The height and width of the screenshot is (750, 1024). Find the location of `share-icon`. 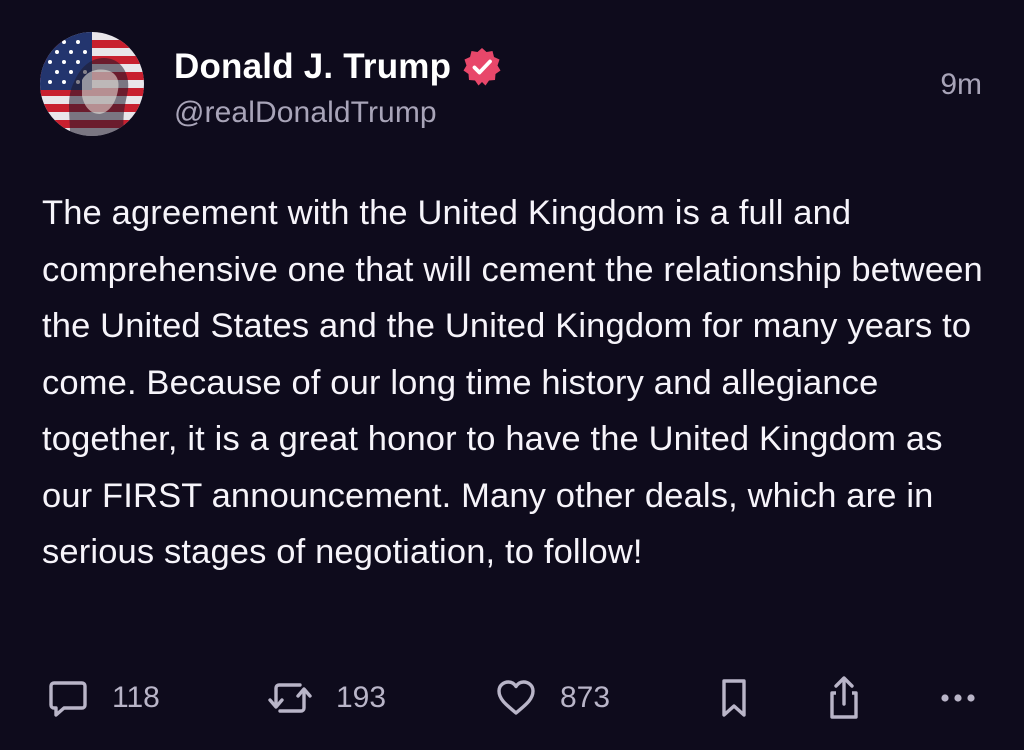

share-icon is located at coordinates (844, 698).